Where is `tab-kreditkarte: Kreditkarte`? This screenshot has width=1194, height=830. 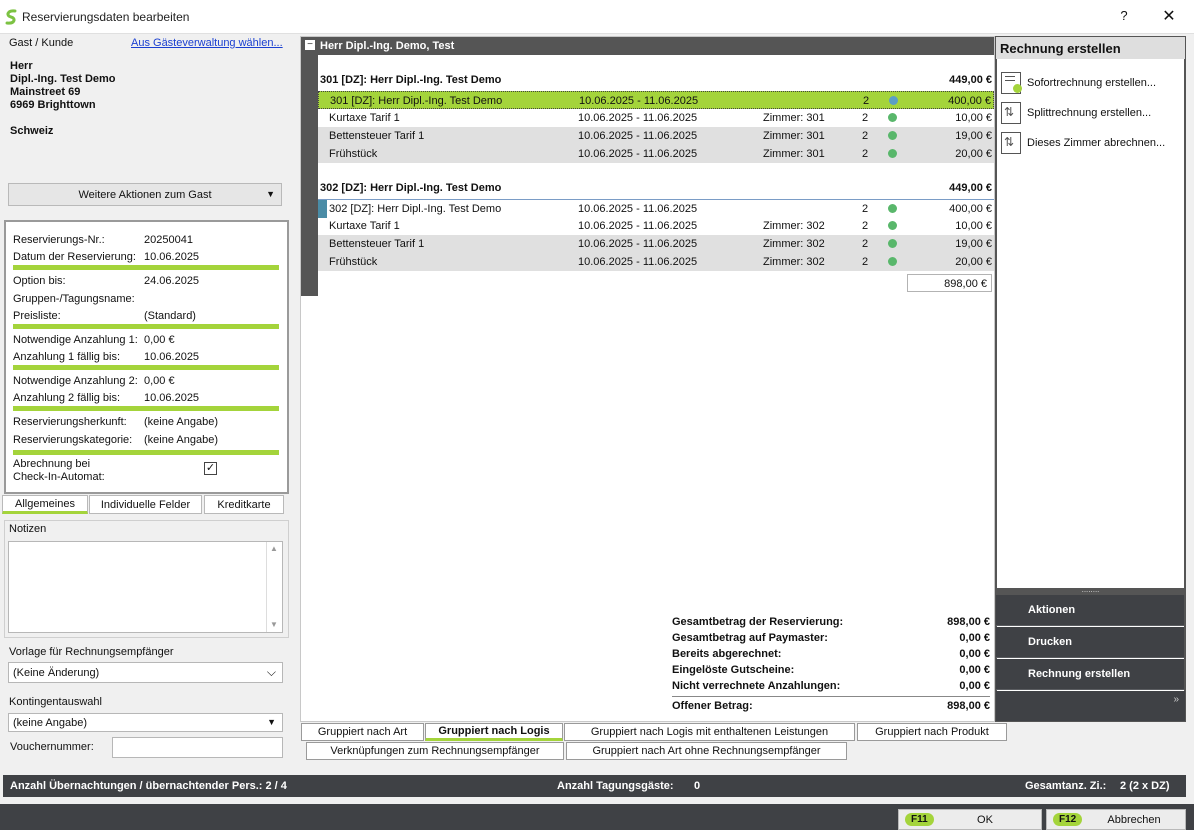 tab-kreditkarte: Kreditkarte is located at coordinates (244, 504).